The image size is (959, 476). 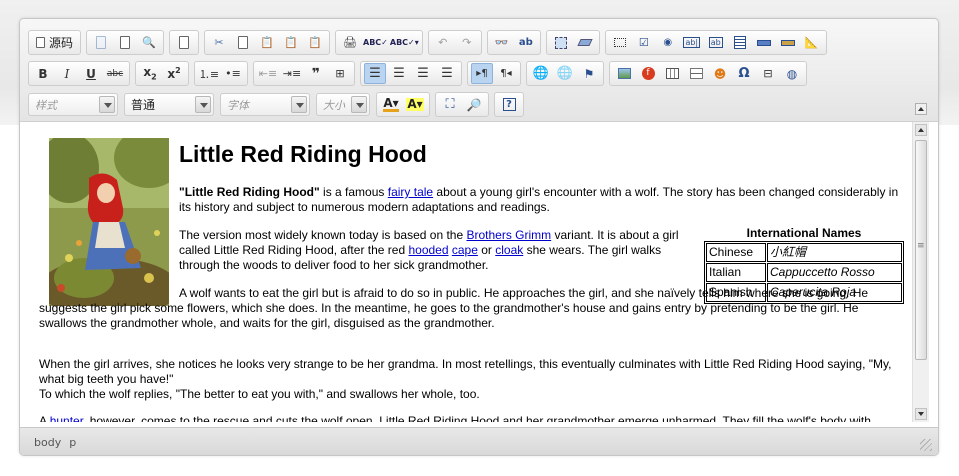 I want to click on templates-button, so click(x=184, y=42).